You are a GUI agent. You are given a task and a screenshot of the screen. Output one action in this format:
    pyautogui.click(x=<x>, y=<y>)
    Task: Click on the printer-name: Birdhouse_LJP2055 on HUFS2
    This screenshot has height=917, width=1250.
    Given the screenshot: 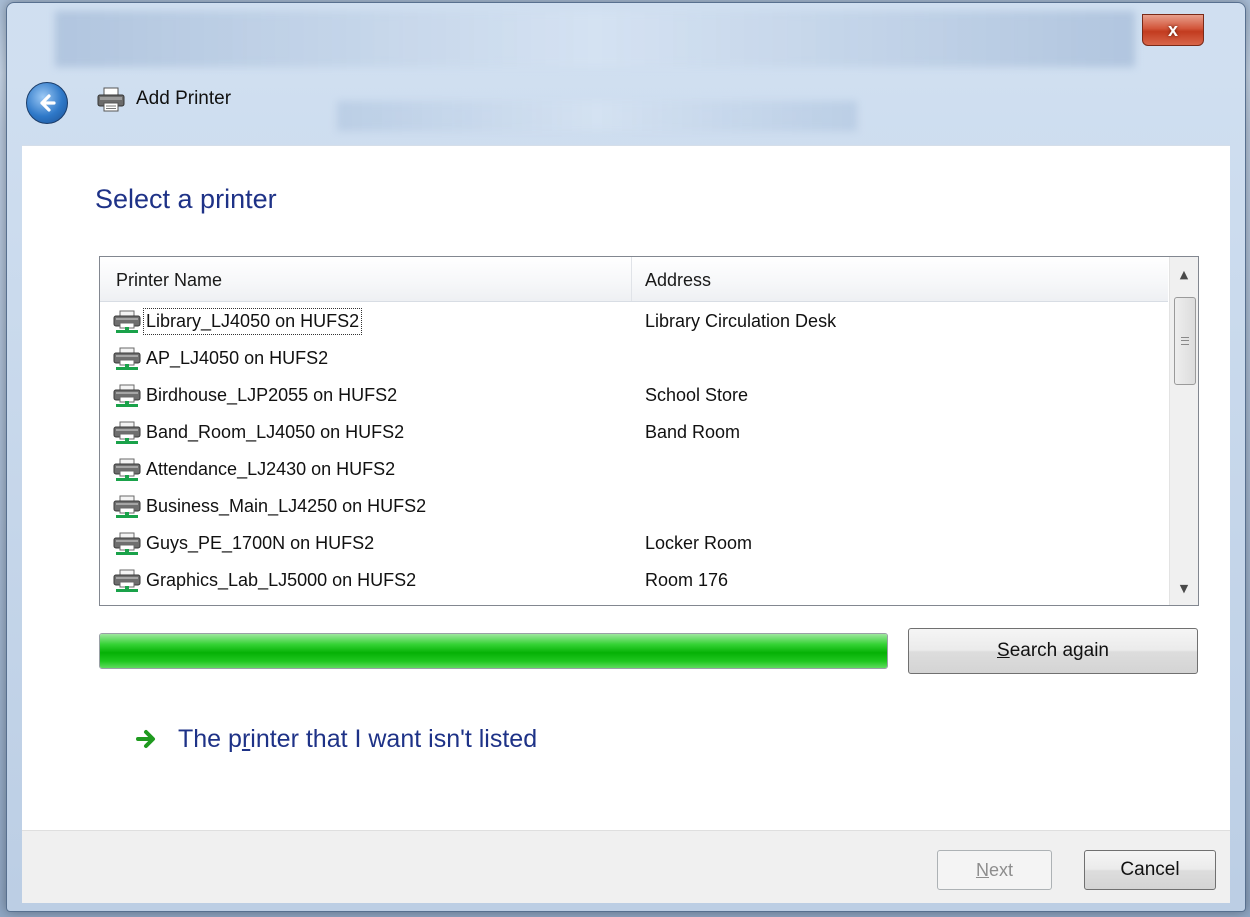 What is the action you would take?
    pyautogui.click(x=272, y=395)
    